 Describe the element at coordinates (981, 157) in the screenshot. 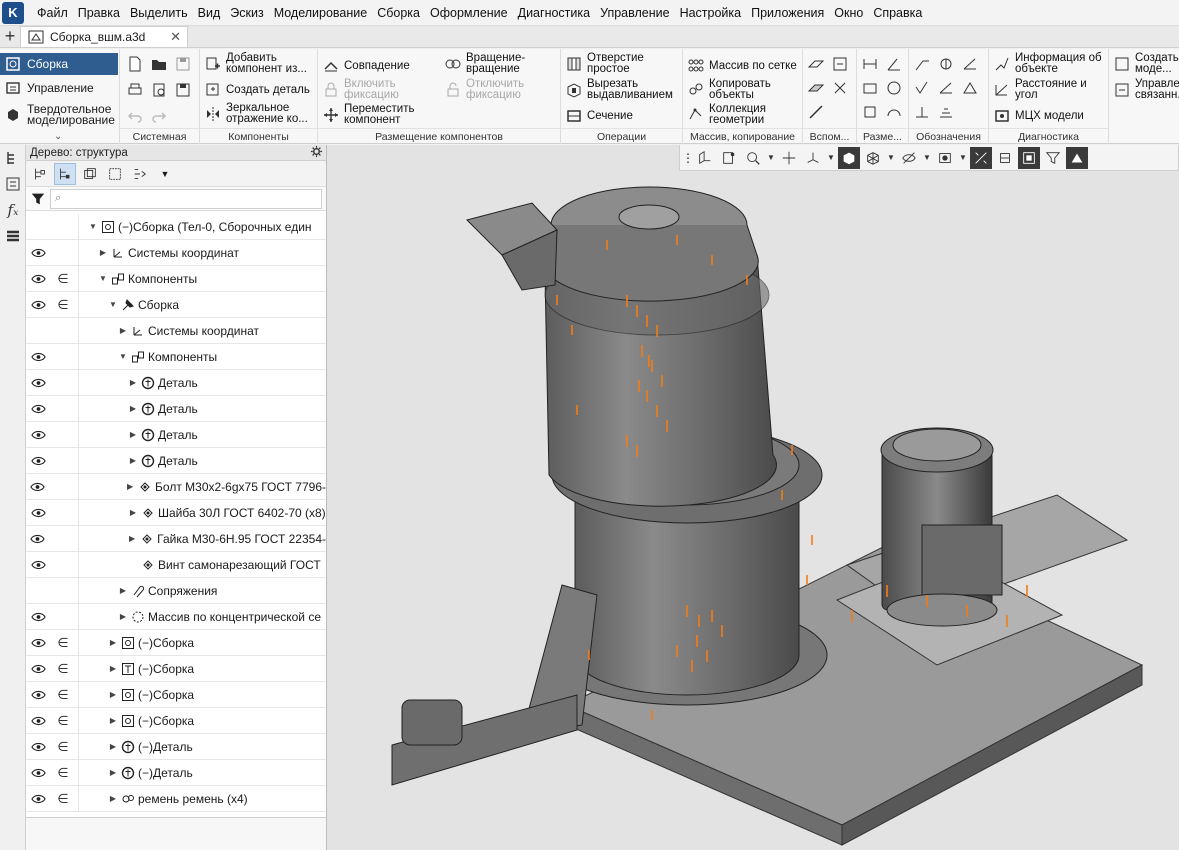

I see `measure-button` at that location.